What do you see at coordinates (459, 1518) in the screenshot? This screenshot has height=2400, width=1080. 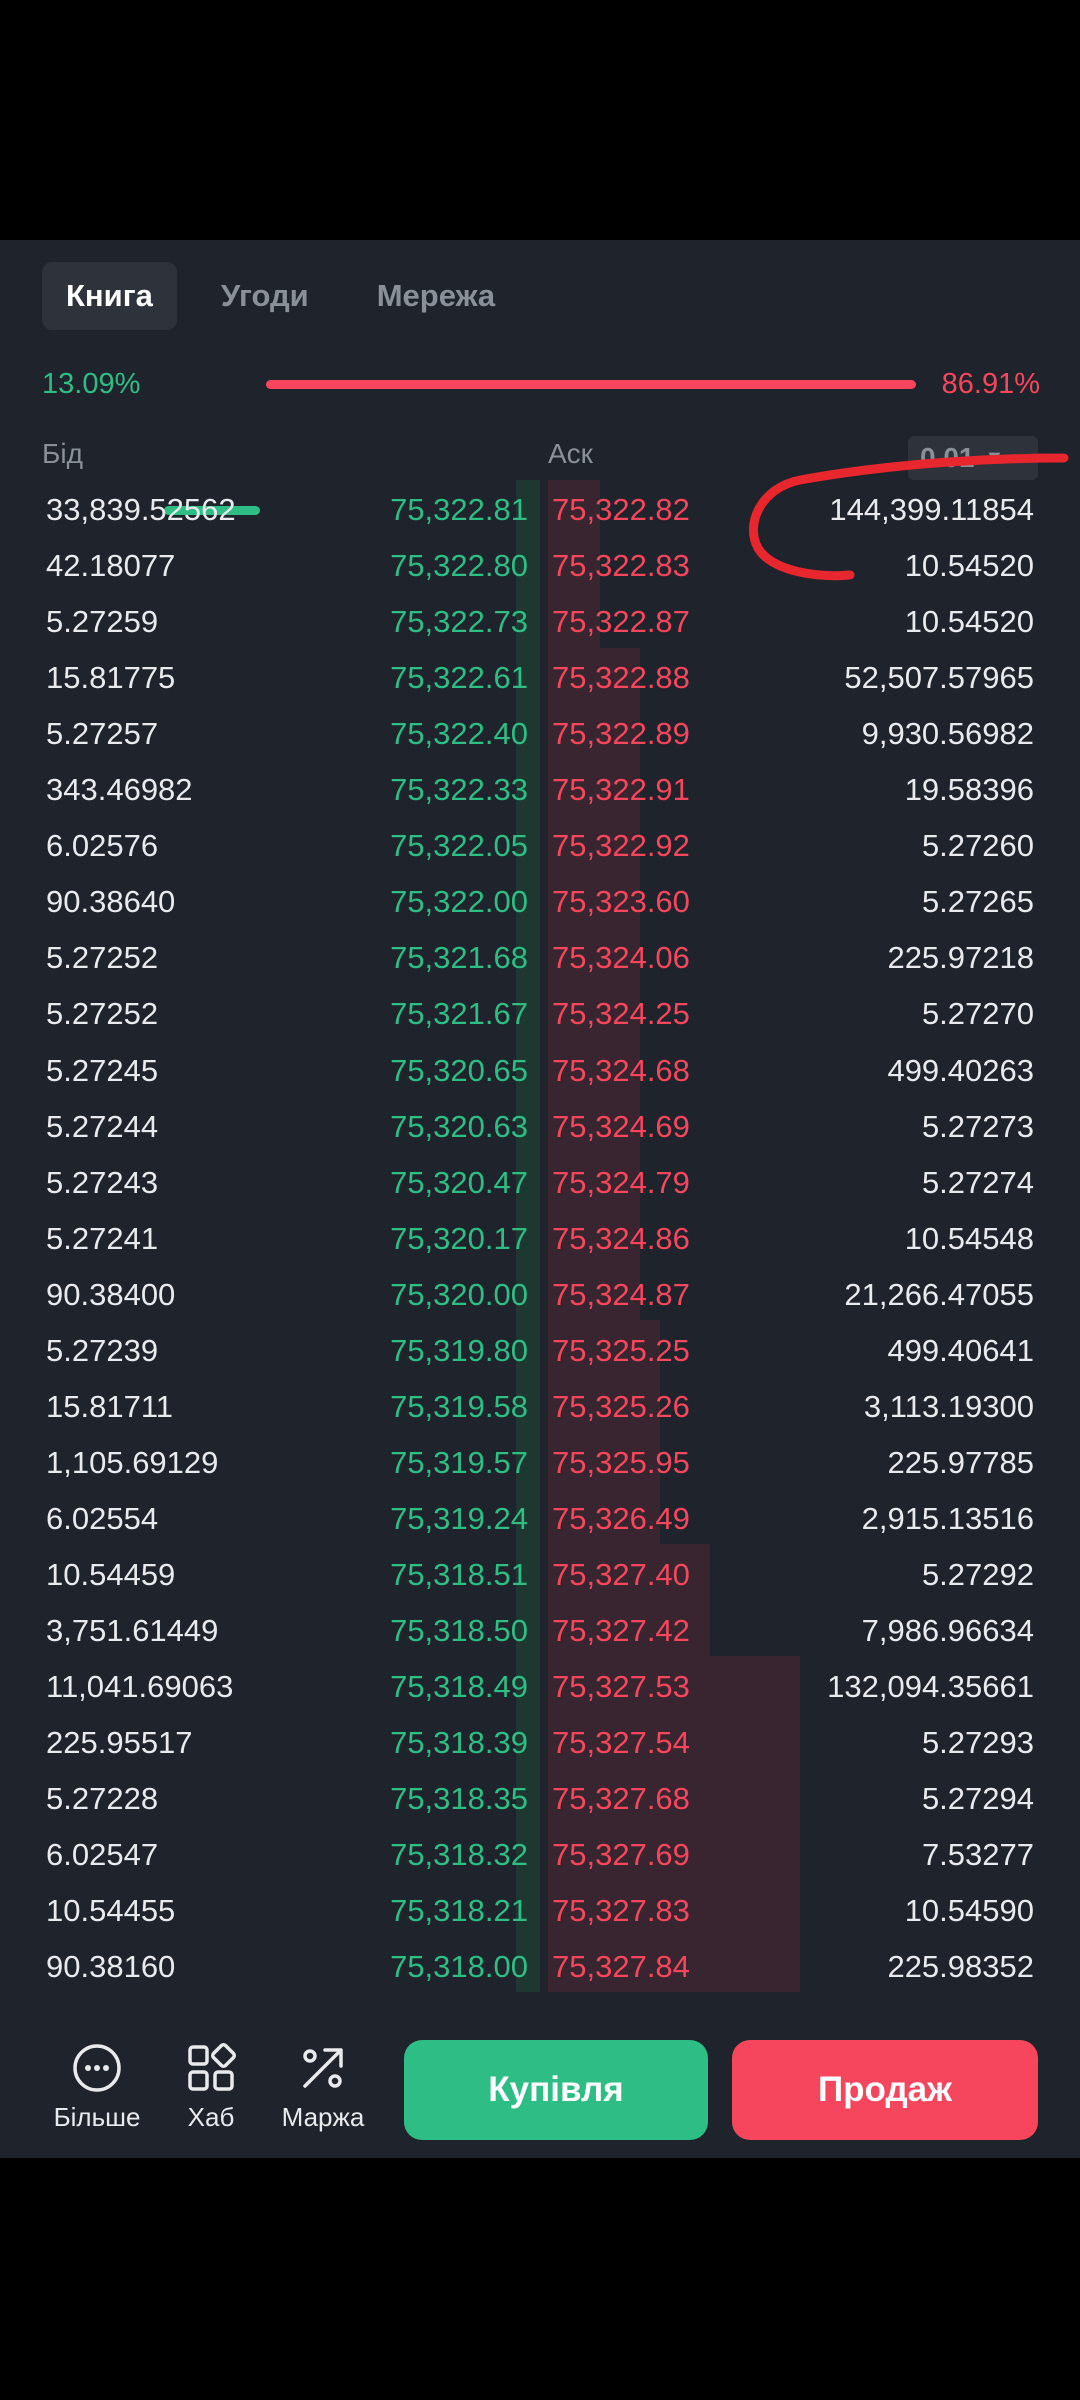 I see `bid-price: 75,319.24` at bounding box center [459, 1518].